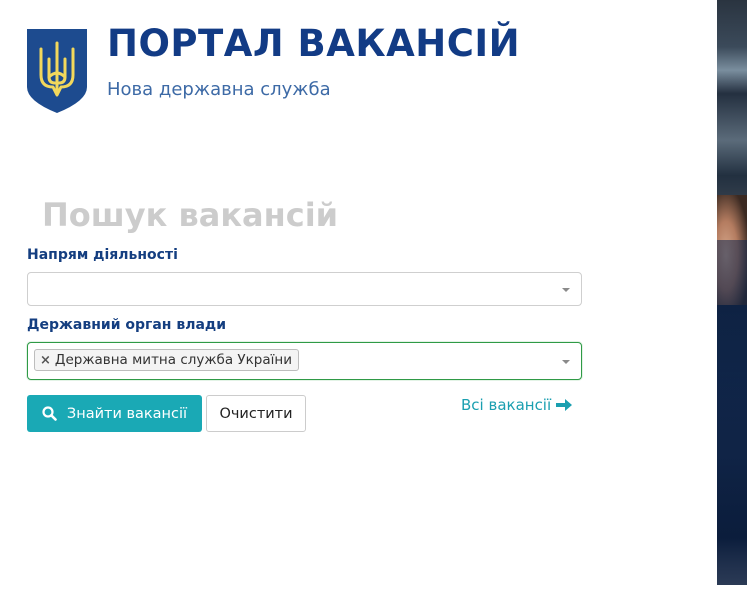 The height and width of the screenshot is (594, 747). I want to click on authority-label: Державний орган влади, so click(127, 325).